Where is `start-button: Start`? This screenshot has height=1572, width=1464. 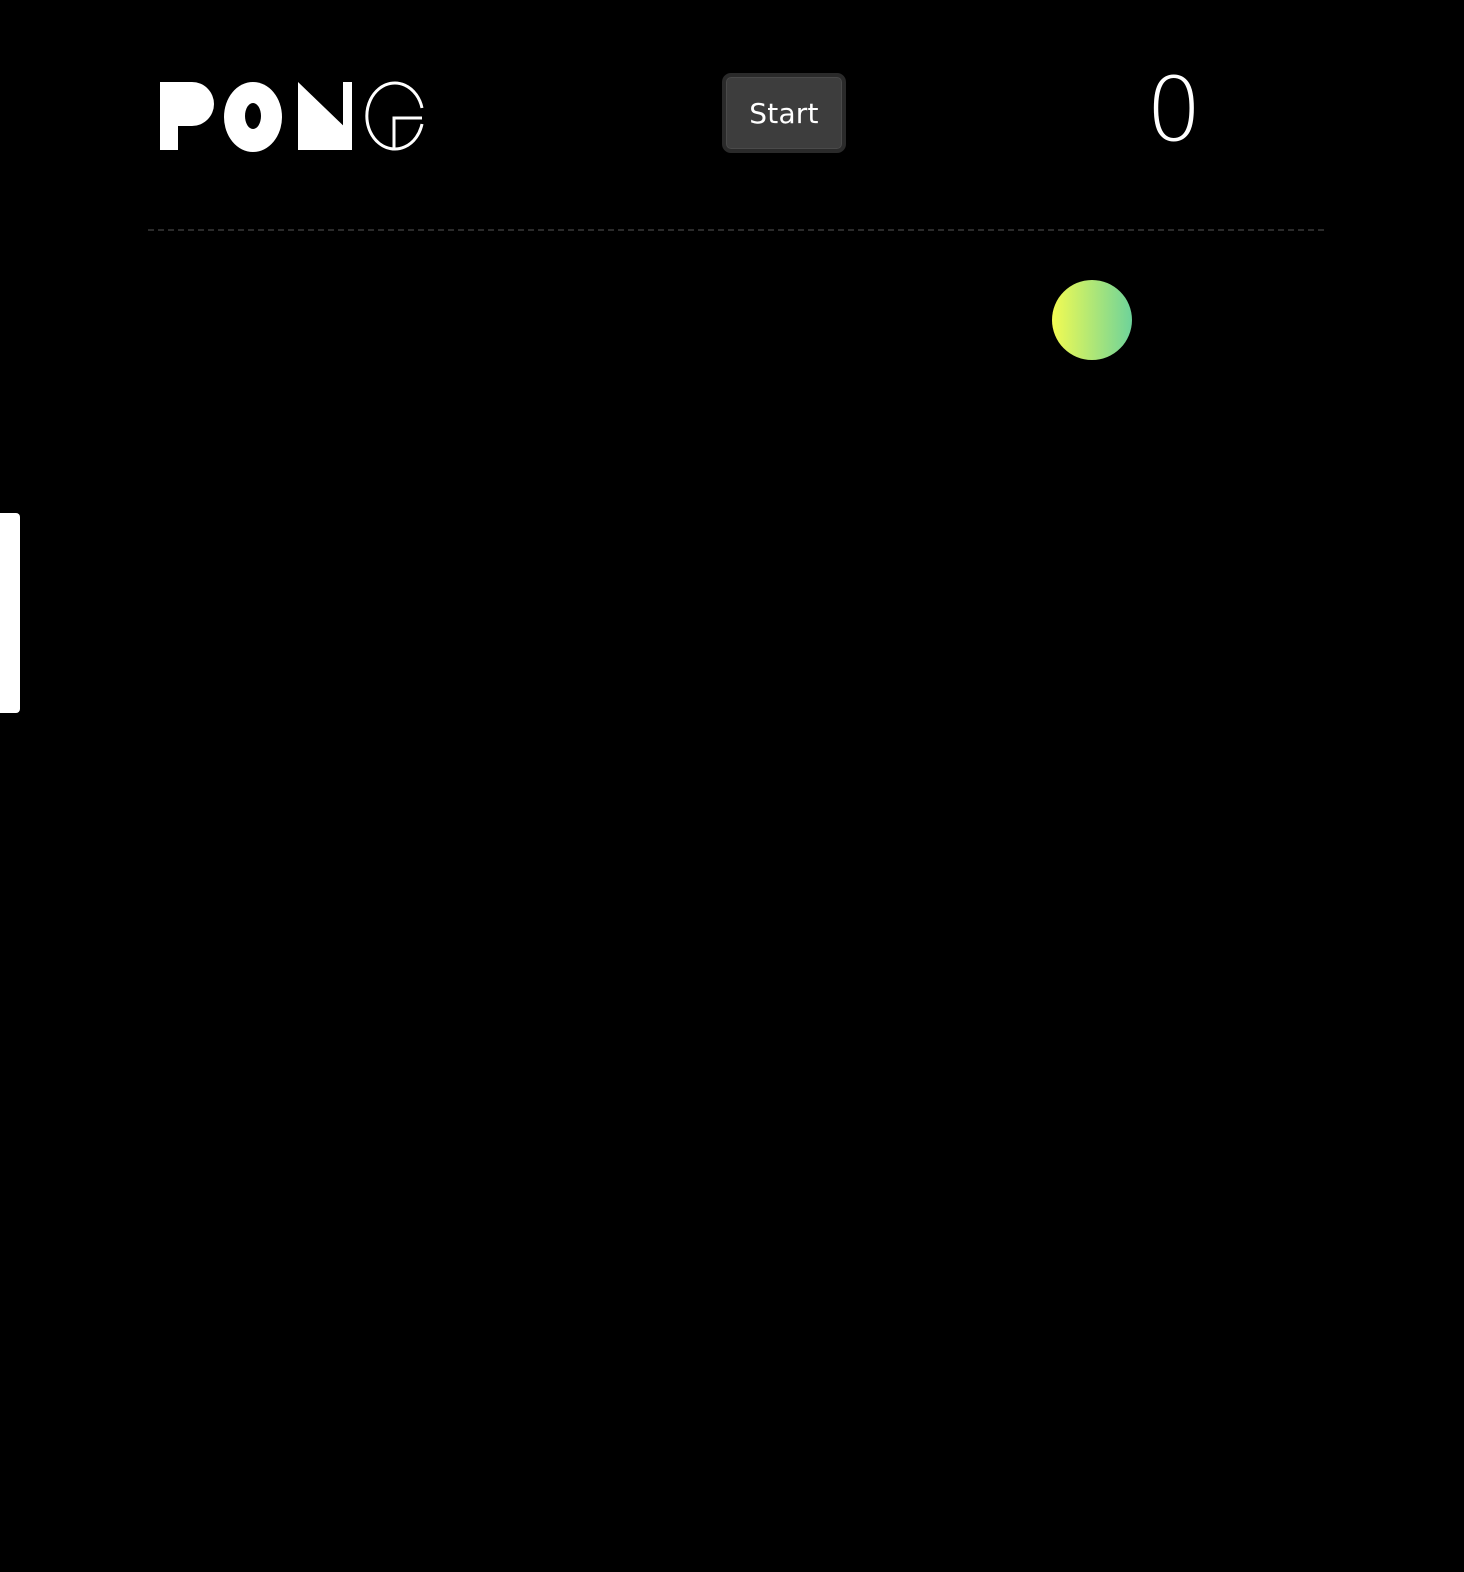
start-button: Start is located at coordinates (784, 113).